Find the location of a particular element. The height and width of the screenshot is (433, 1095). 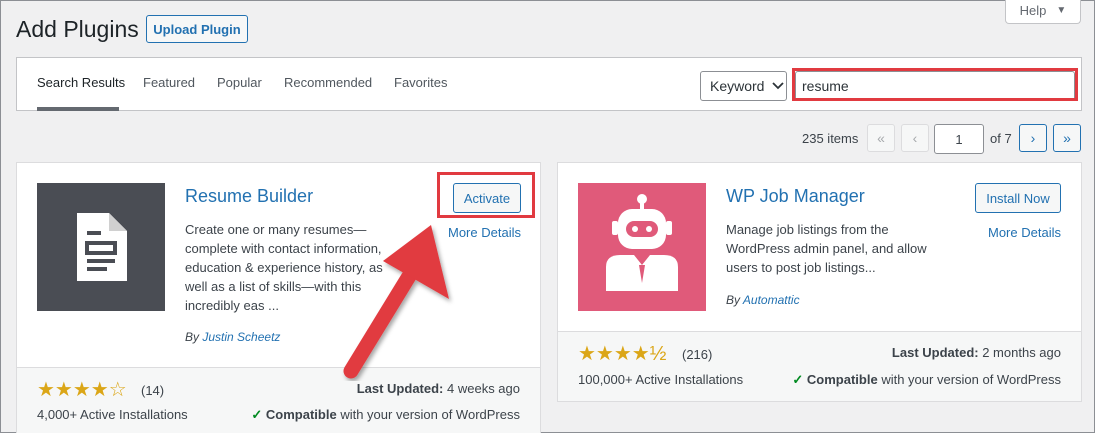

rating-count: (216) is located at coordinates (697, 354).